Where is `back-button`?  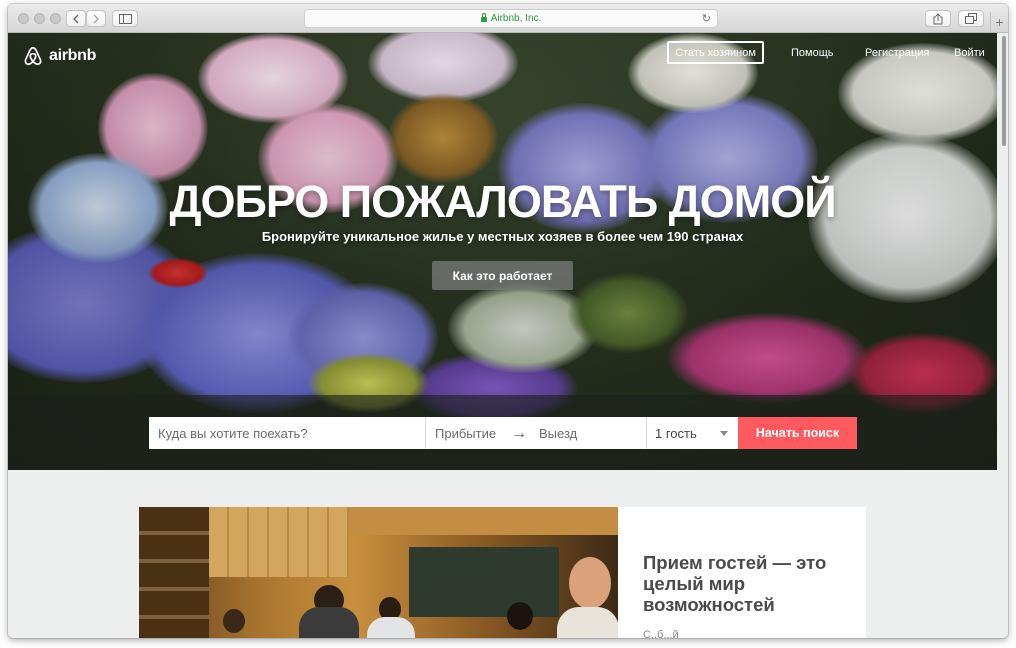
back-button is located at coordinates (76, 18).